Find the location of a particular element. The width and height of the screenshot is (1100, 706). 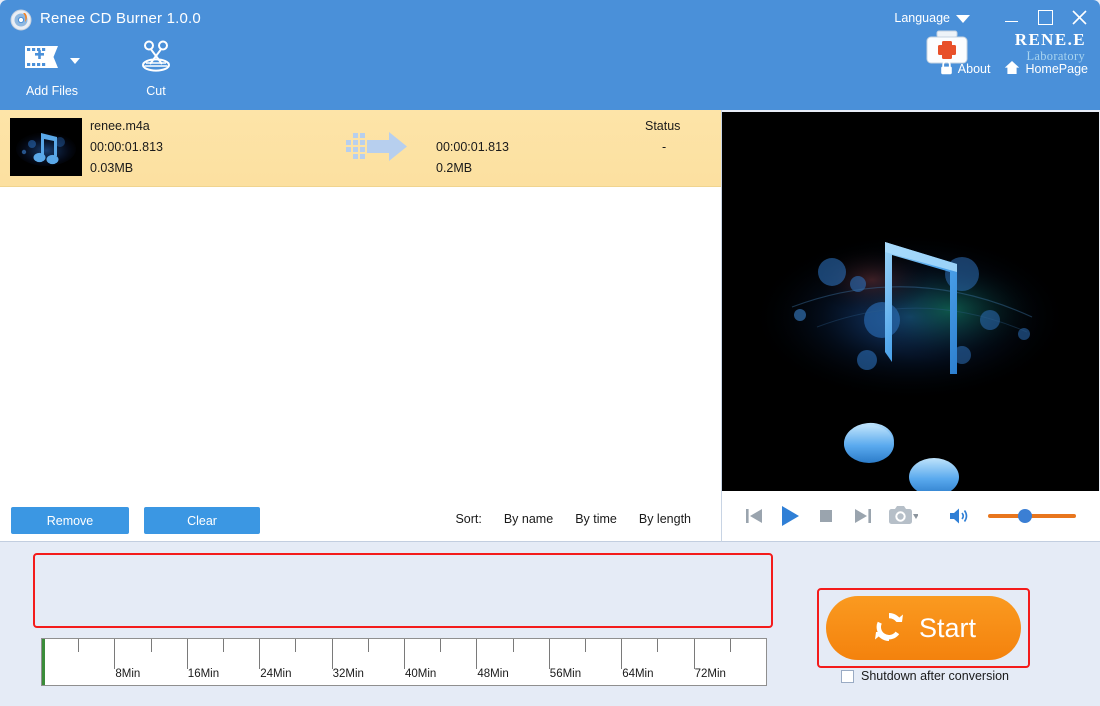

music-note-thumbnail is located at coordinates (46, 147).